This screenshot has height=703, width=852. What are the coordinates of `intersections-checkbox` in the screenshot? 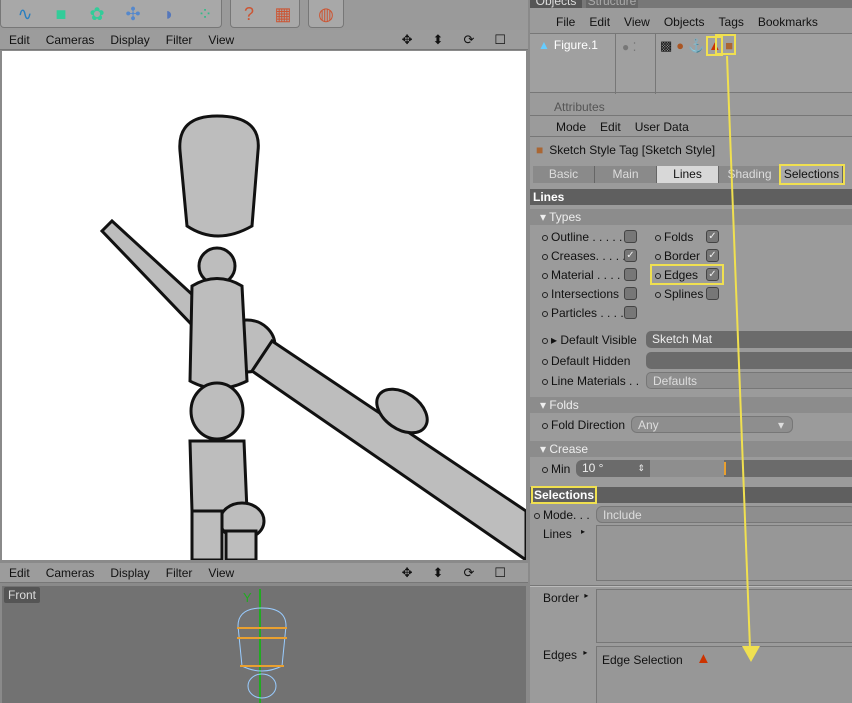 It's located at (630, 293).